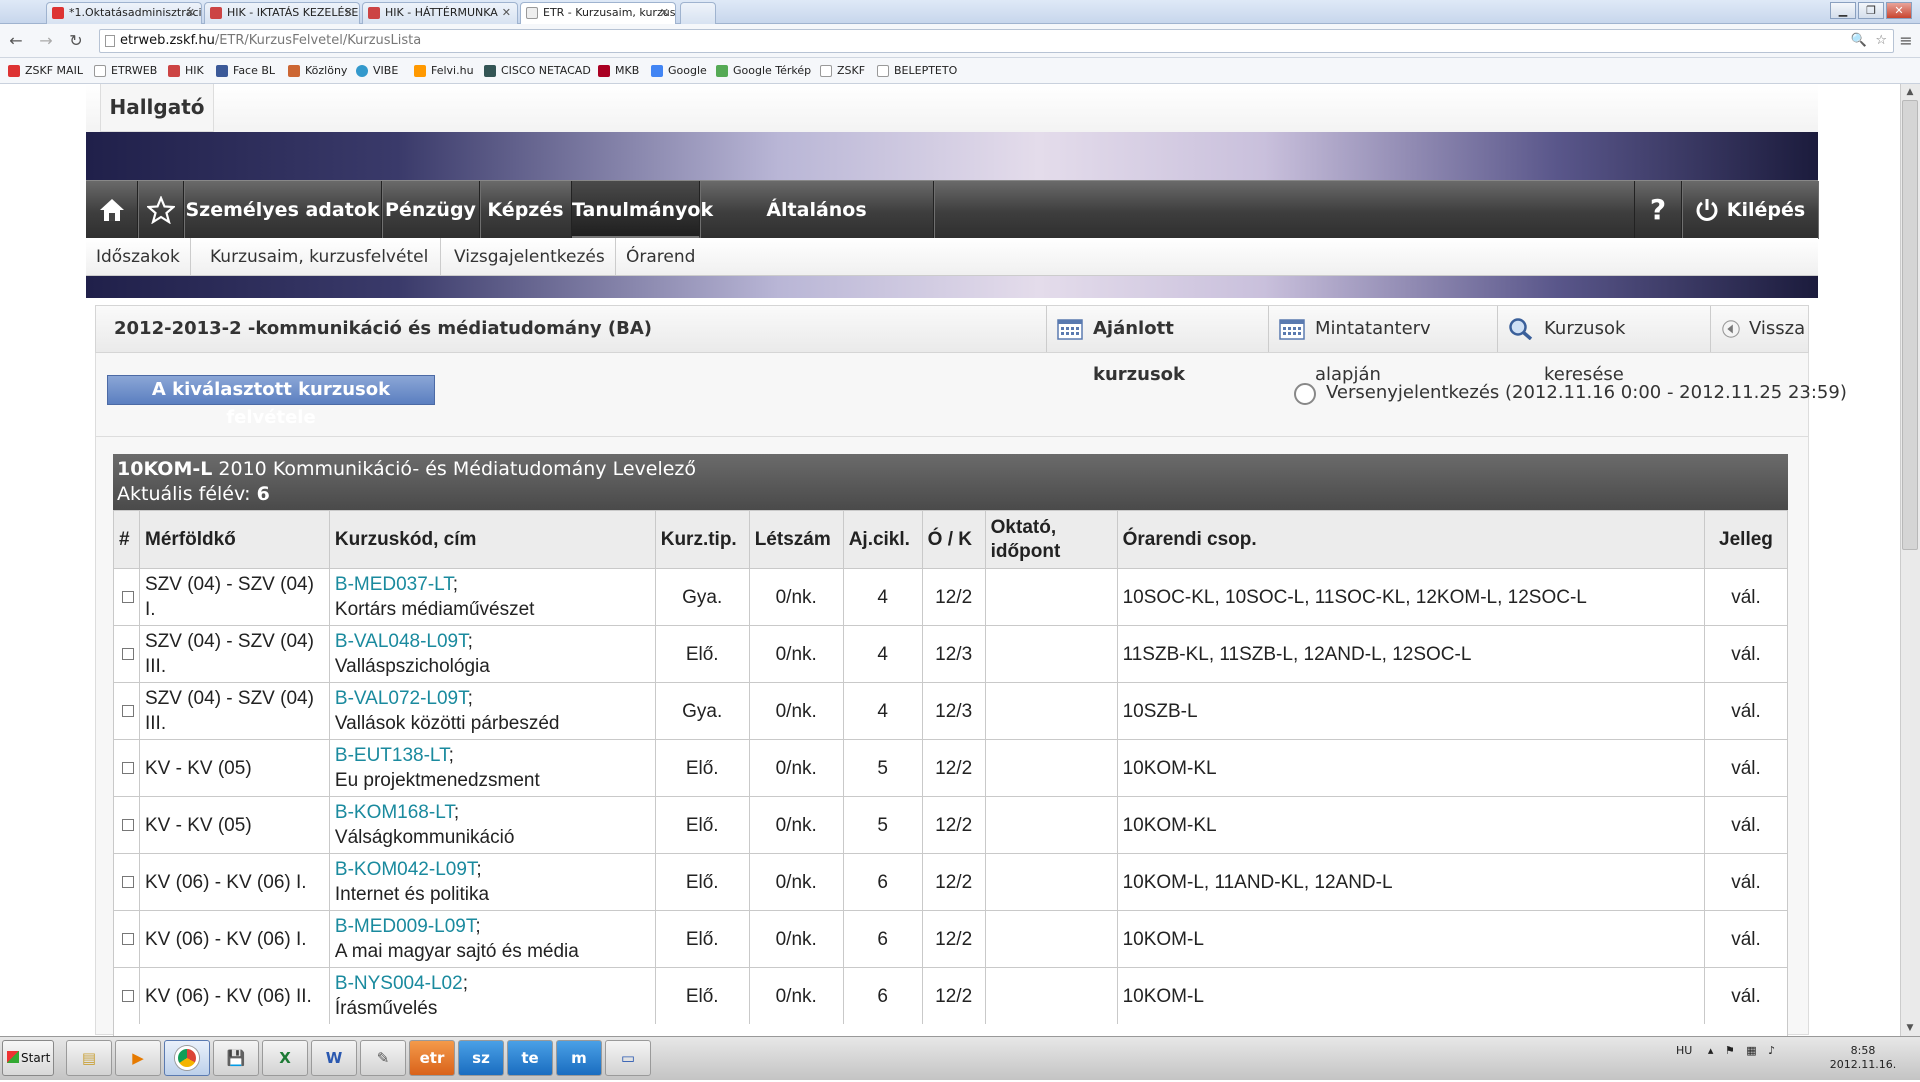 The image size is (1920, 1082). What do you see at coordinates (320, 257) in the screenshot?
I see `subnav-kurzusaim: Kurzusaim, kurzusfelvétel` at bounding box center [320, 257].